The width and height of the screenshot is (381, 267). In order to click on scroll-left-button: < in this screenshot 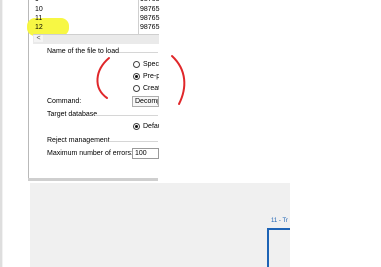, I will do `click(38, 38)`.